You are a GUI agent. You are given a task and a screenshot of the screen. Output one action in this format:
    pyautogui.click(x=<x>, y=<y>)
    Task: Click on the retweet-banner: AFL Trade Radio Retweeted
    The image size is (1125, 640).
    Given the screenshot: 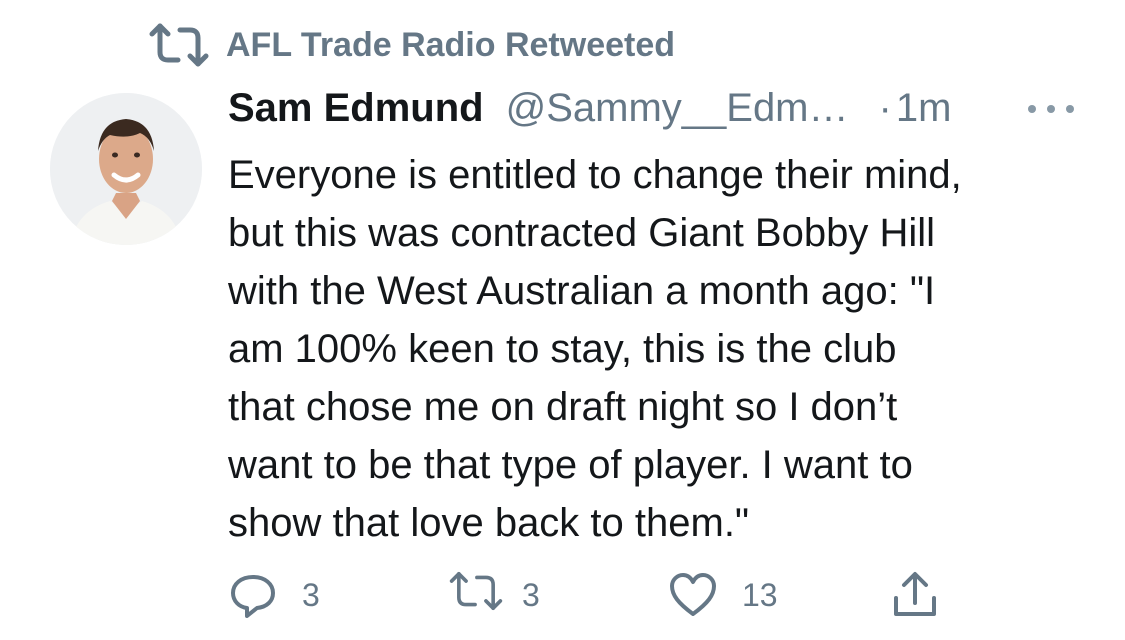 What is the action you would take?
    pyautogui.click(x=411, y=45)
    